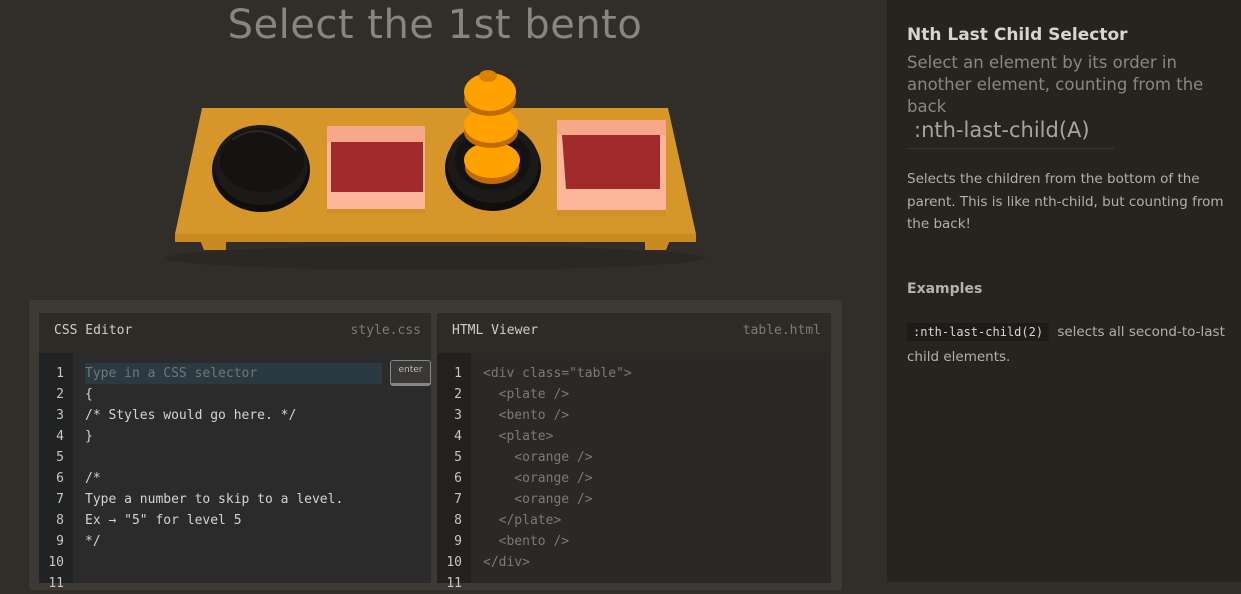 The image size is (1241, 594). I want to click on code-line: /*, so click(93, 478).